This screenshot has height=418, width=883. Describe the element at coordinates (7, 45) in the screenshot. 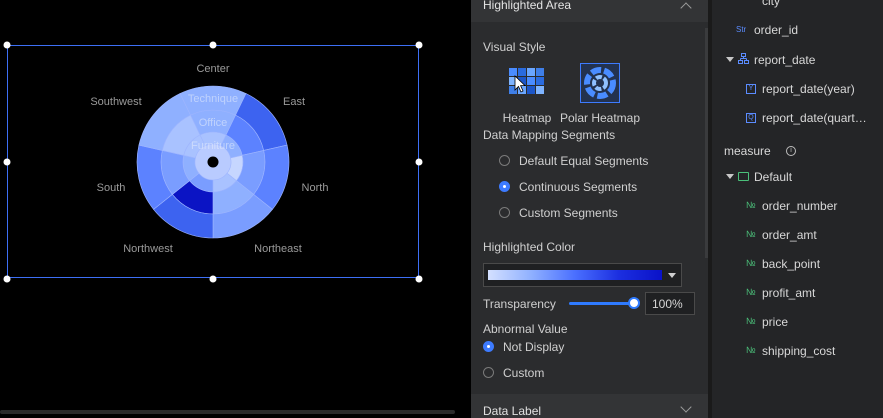

I see `resize-handle-tl` at that location.